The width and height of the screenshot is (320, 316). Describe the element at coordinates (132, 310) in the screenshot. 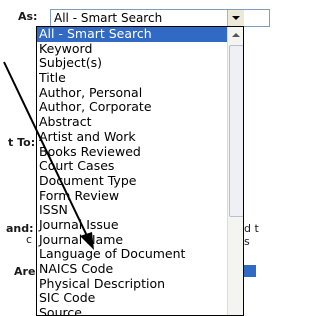

I see `dropdown-option: Source` at that location.